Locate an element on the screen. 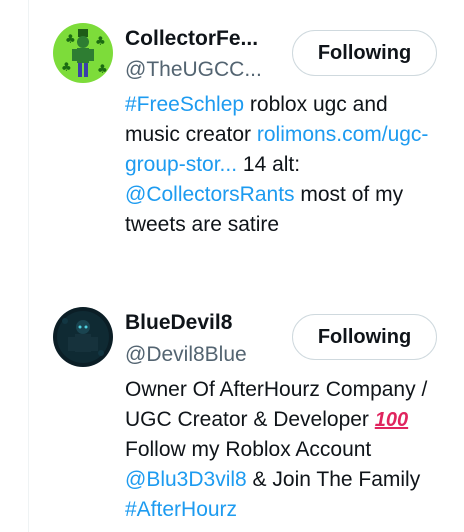 This screenshot has height=532, width=464. avatar is located at coordinates (83, 337).